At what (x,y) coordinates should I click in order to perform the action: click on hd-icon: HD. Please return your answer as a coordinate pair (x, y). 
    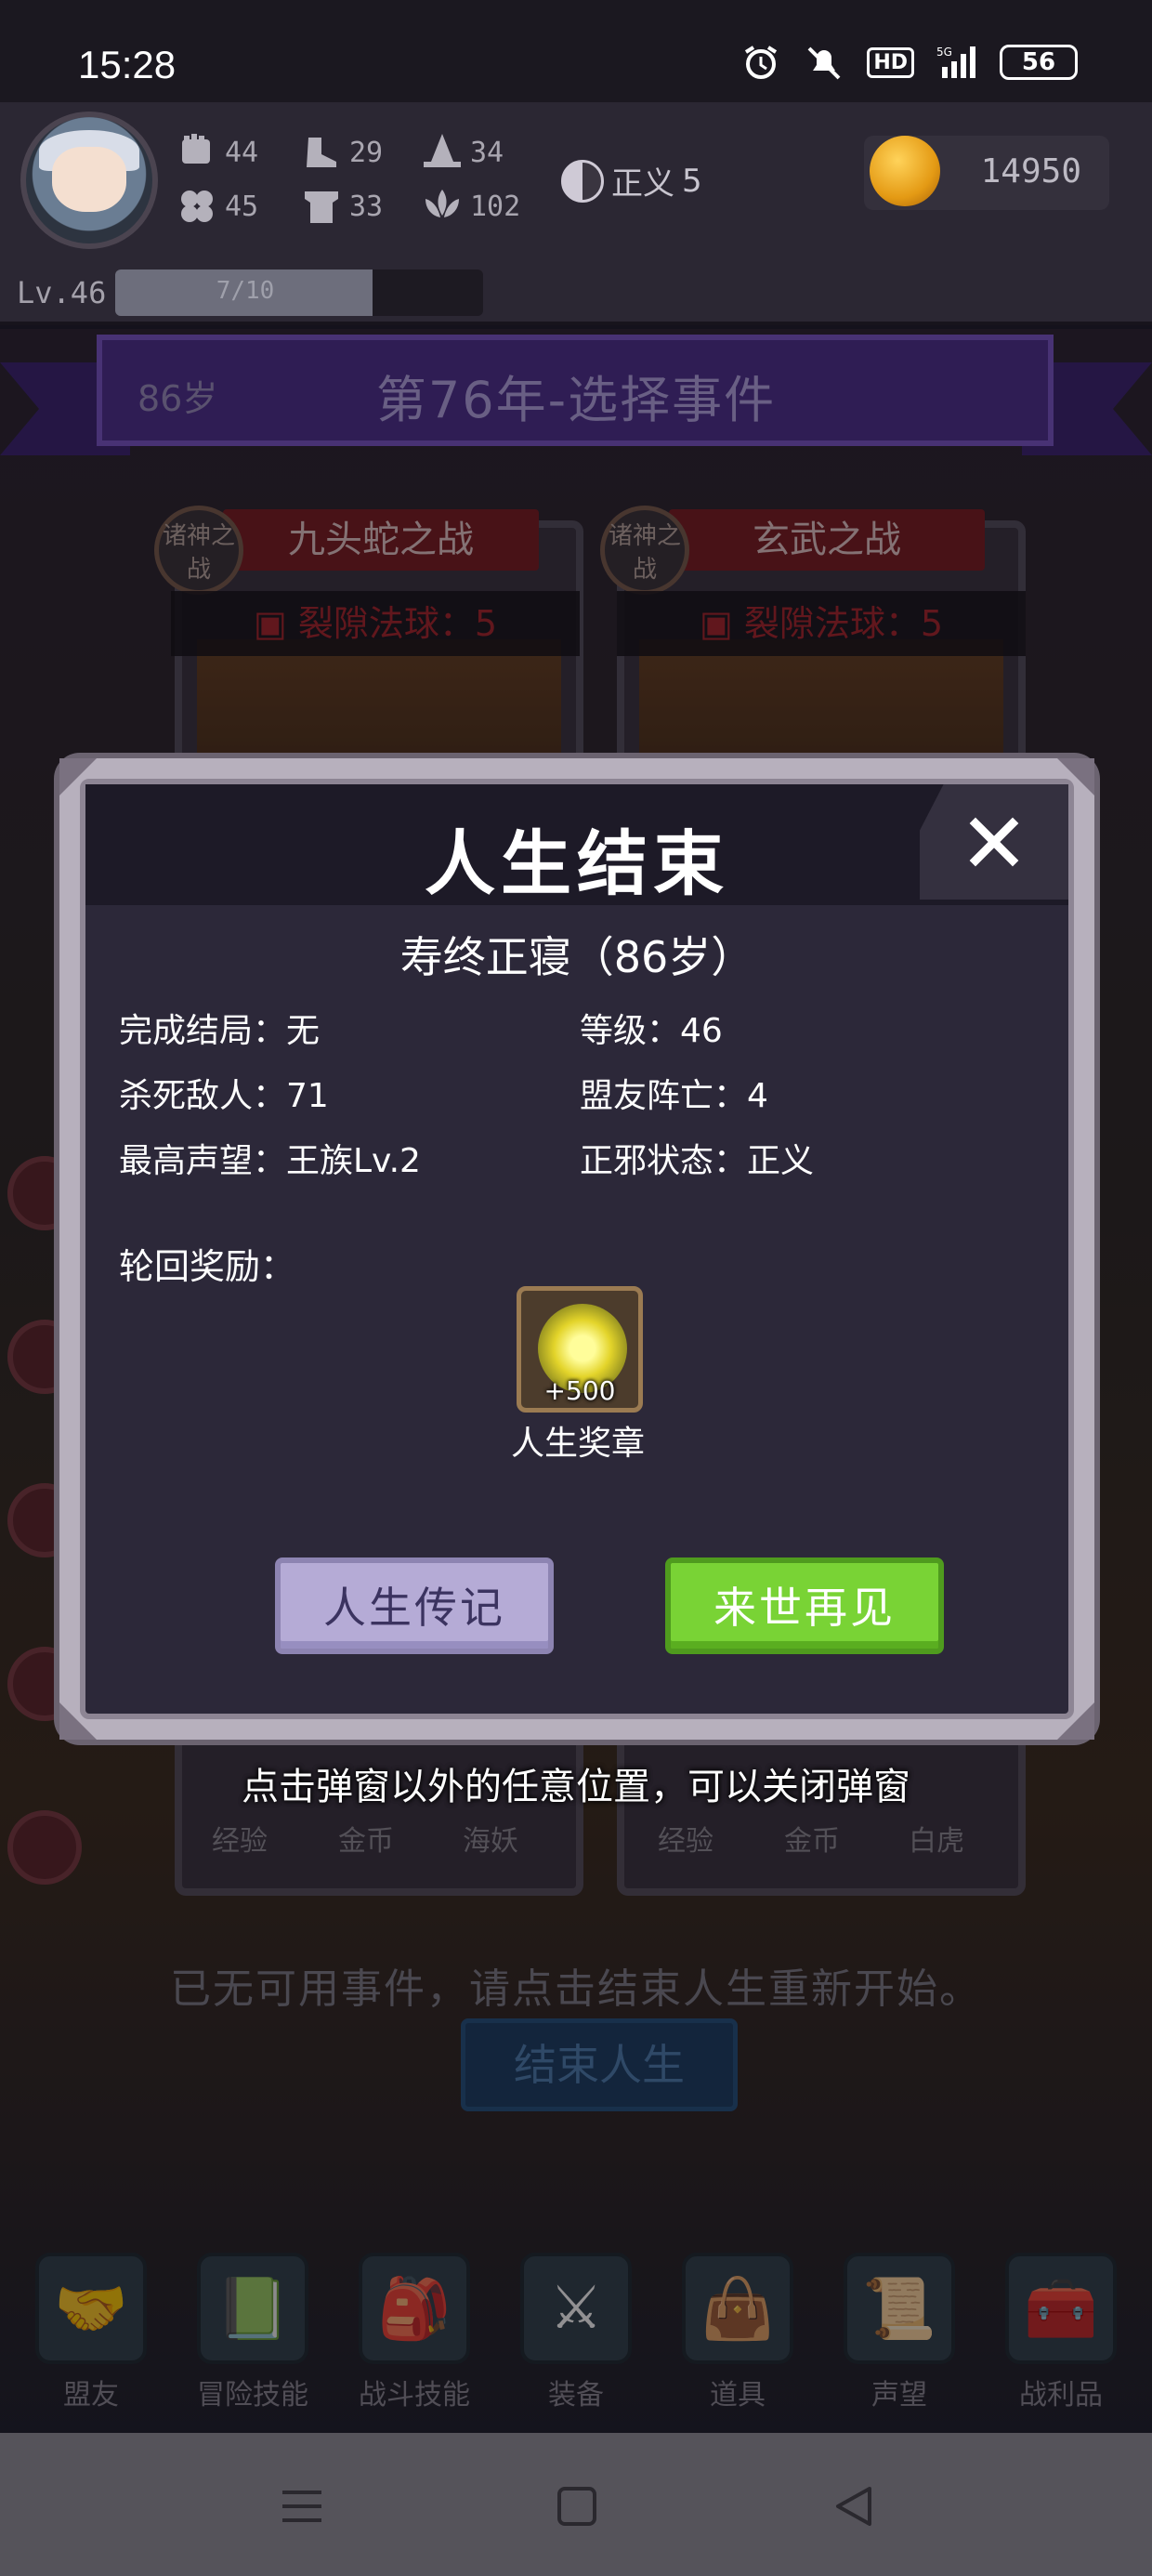
    Looking at the image, I should click on (890, 62).